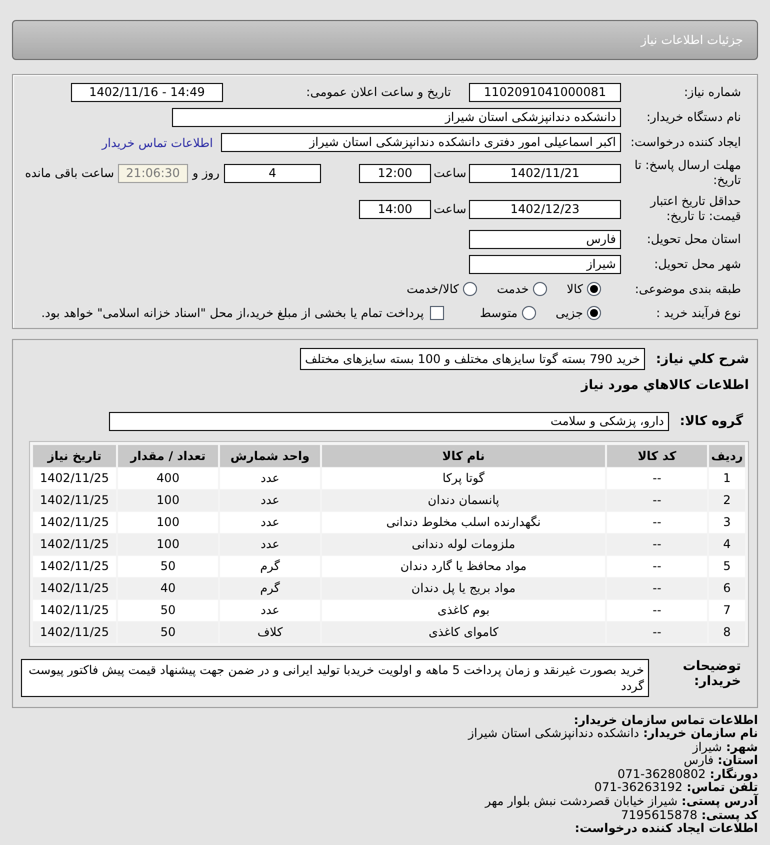 This screenshot has width=770, height=845. I want to click on column-header: تعداد / مقدار, so click(168, 455).